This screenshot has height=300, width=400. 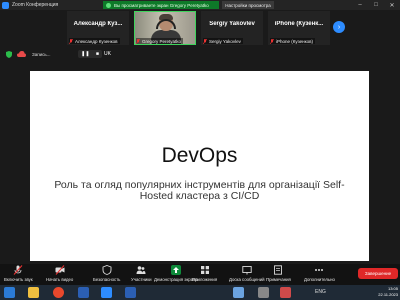 What do you see at coordinates (18, 279) in the screenshot?
I see `toolbar-label: Включить звук` at bounding box center [18, 279].